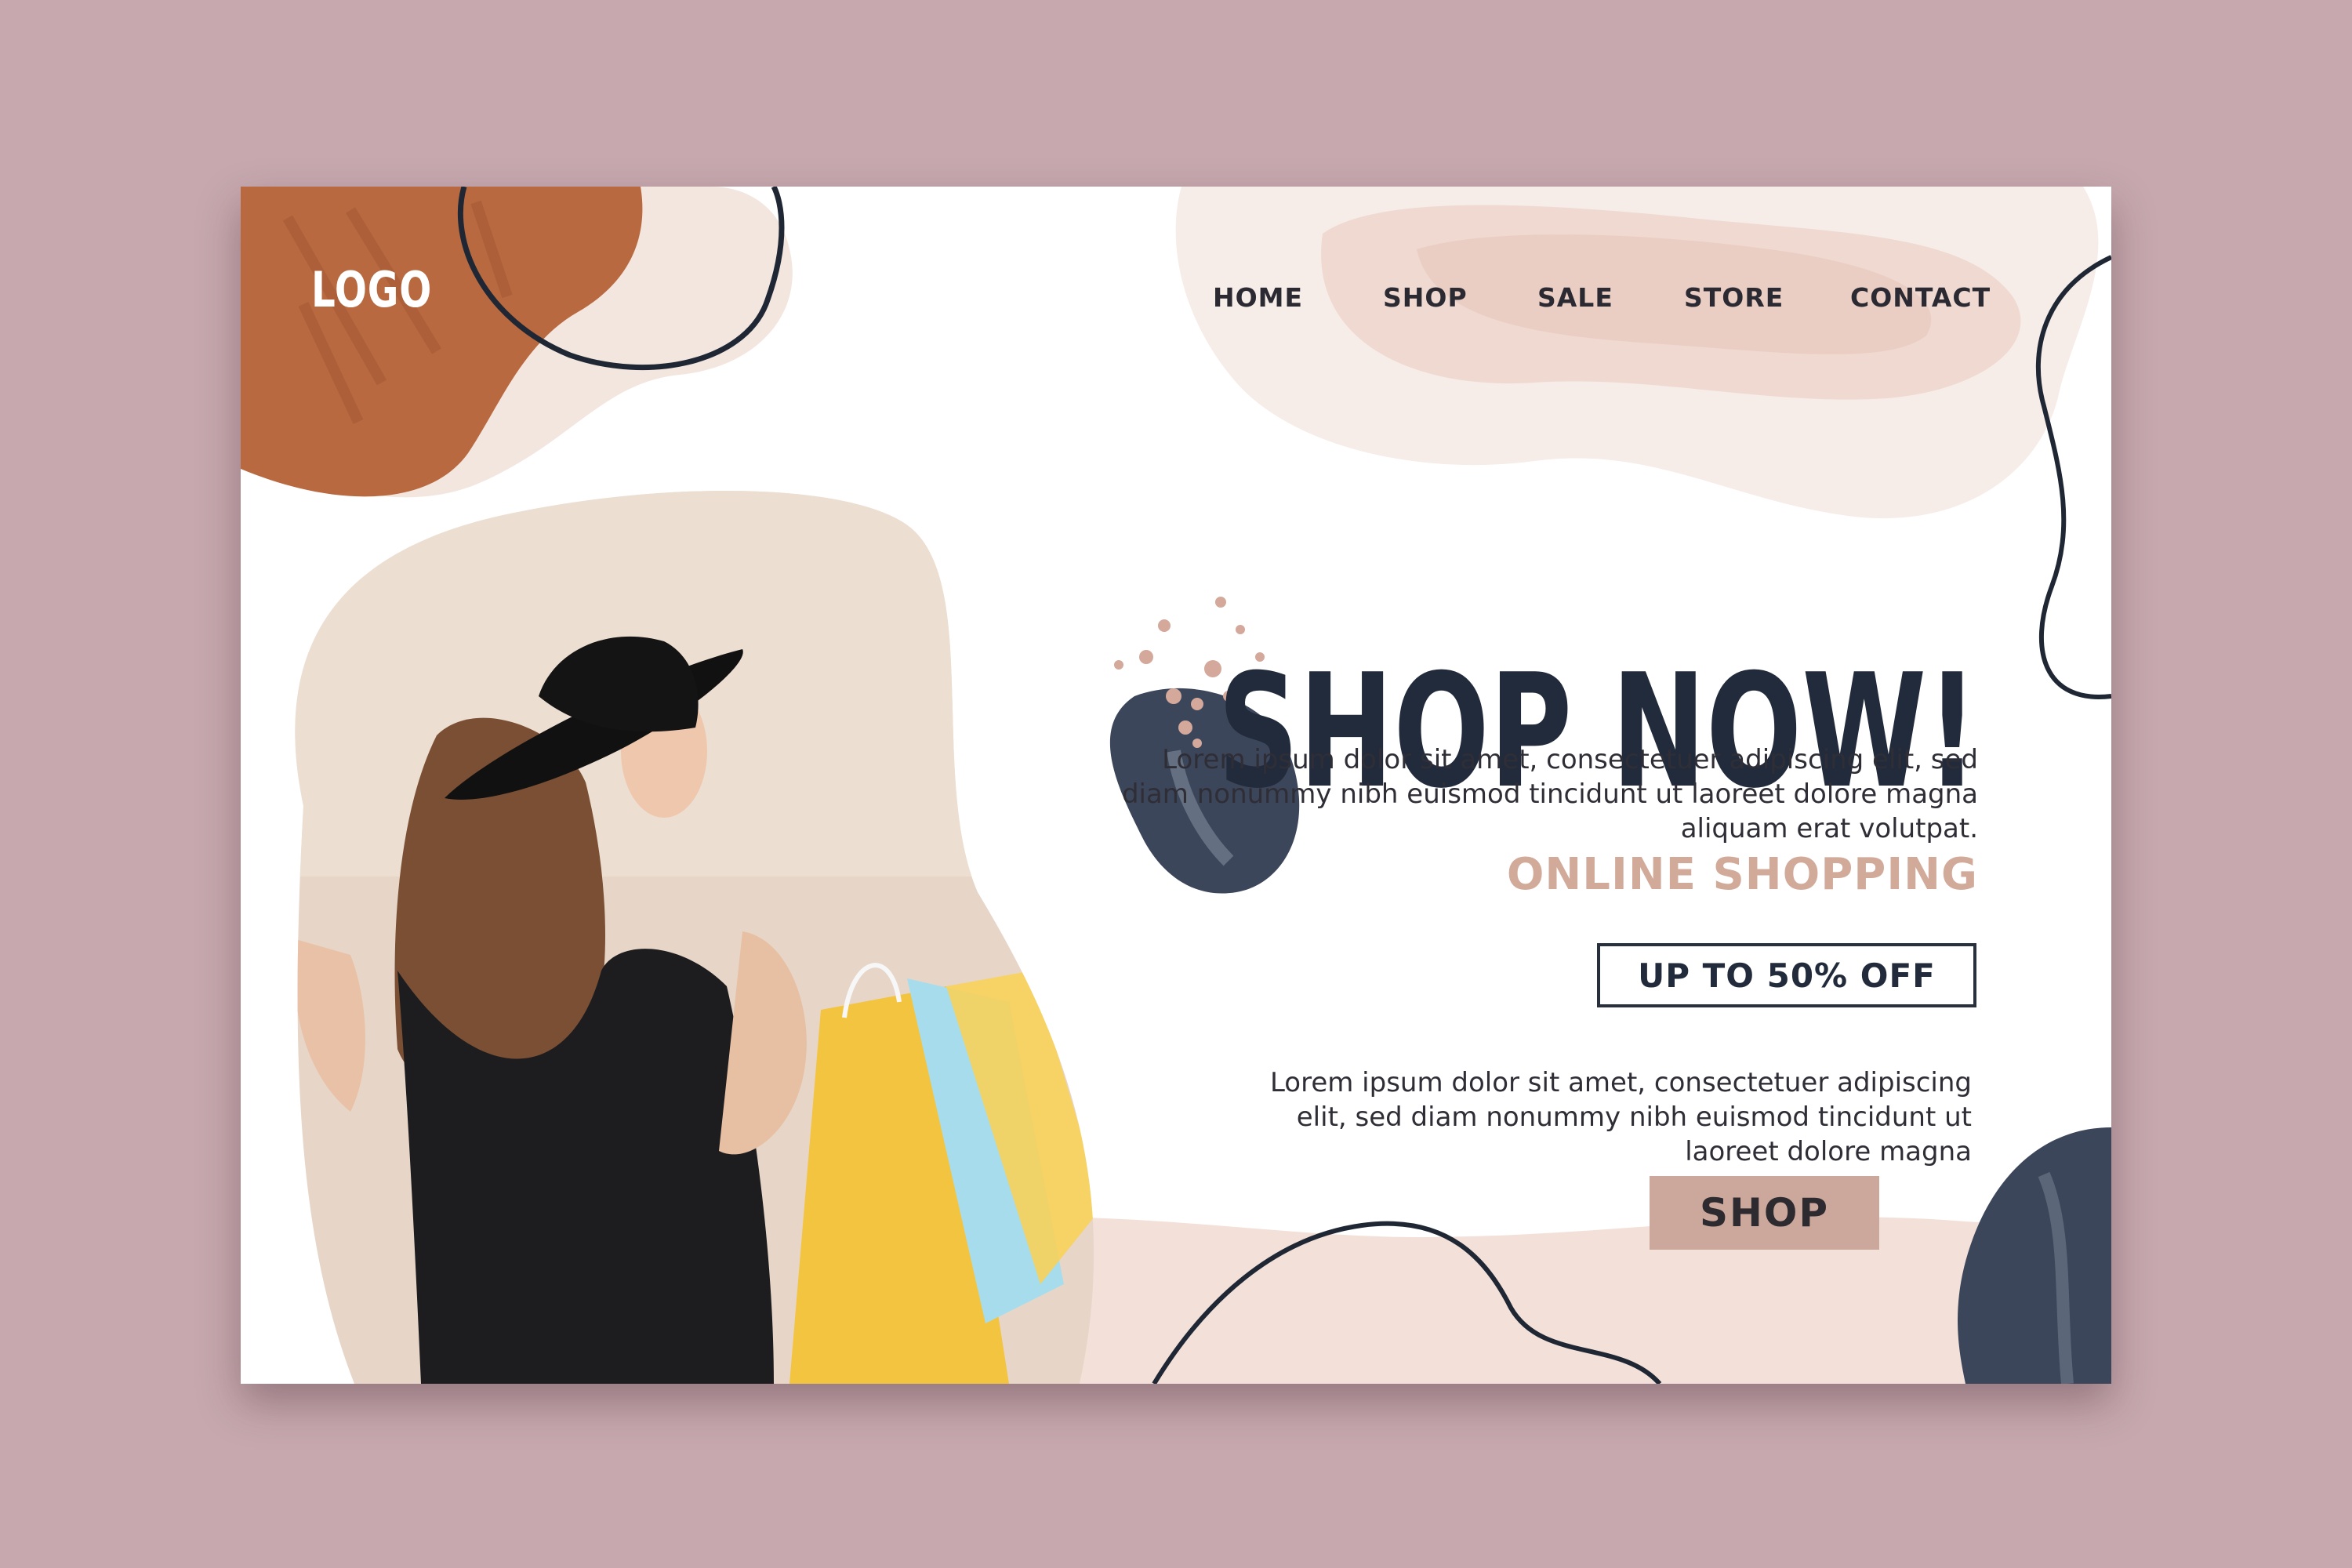 The image size is (2352, 1568). I want to click on pastel-wash-top-left, so click(517, 342).